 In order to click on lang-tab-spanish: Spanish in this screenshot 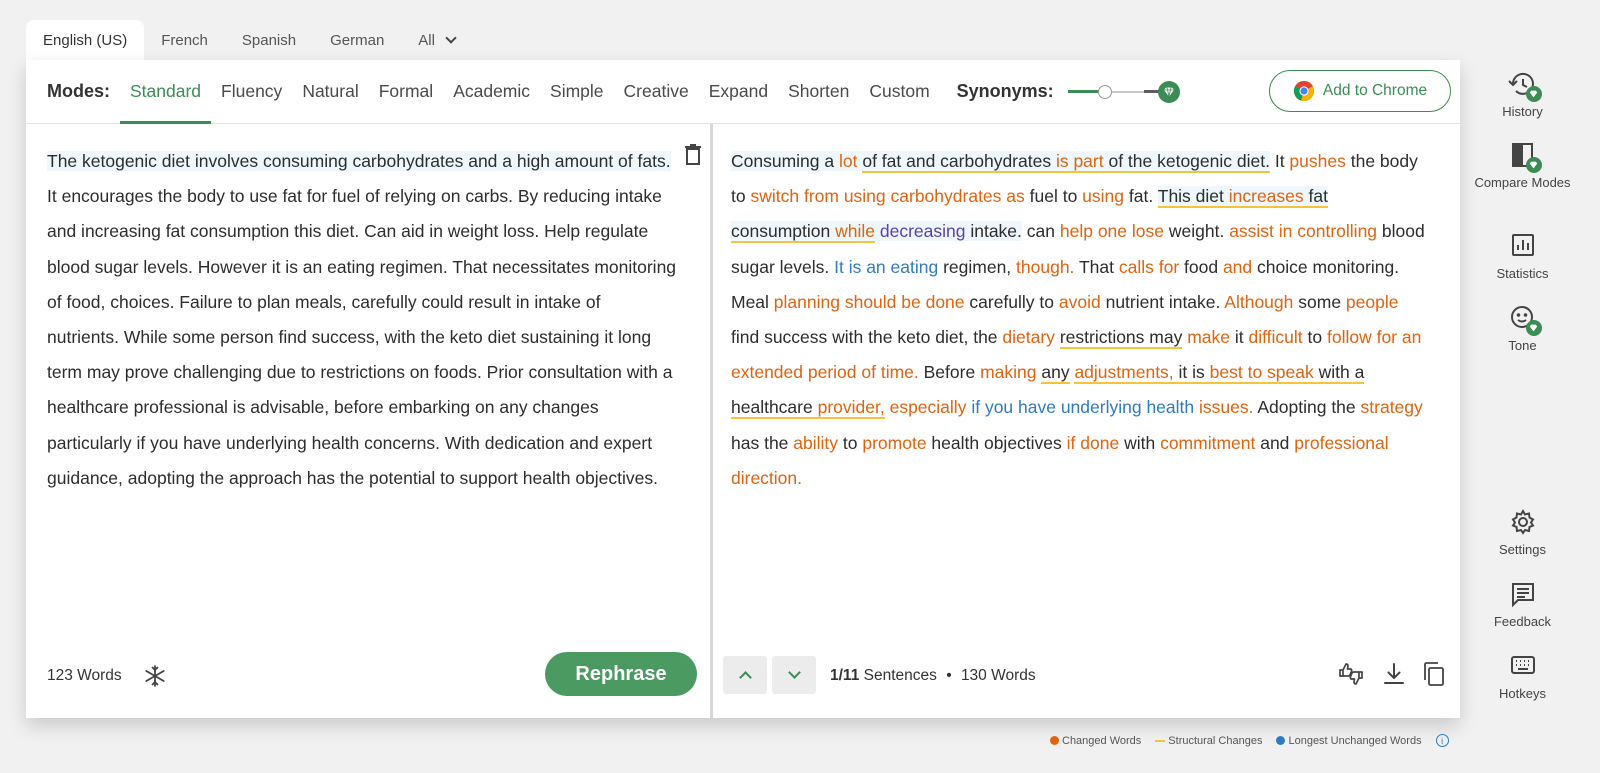, I will do `click(269, 40)`.